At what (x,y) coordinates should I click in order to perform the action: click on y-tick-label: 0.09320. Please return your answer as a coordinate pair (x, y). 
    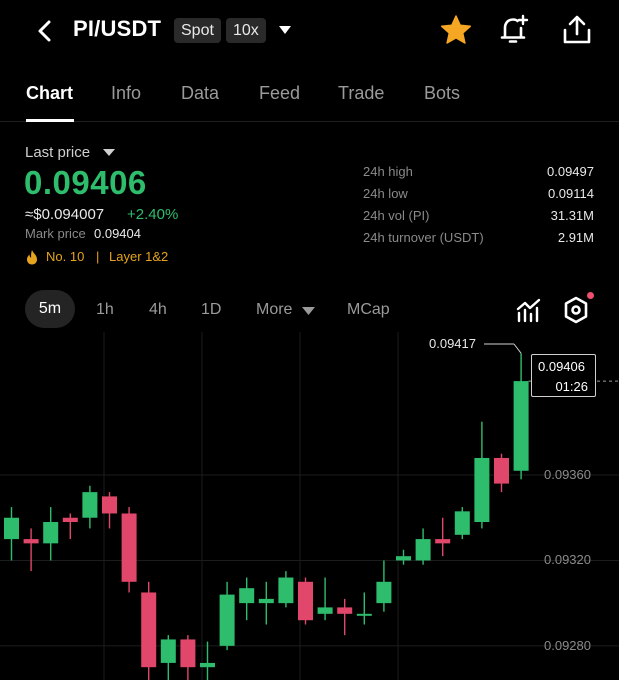
    Looking at the image, I should click on (567, 560).